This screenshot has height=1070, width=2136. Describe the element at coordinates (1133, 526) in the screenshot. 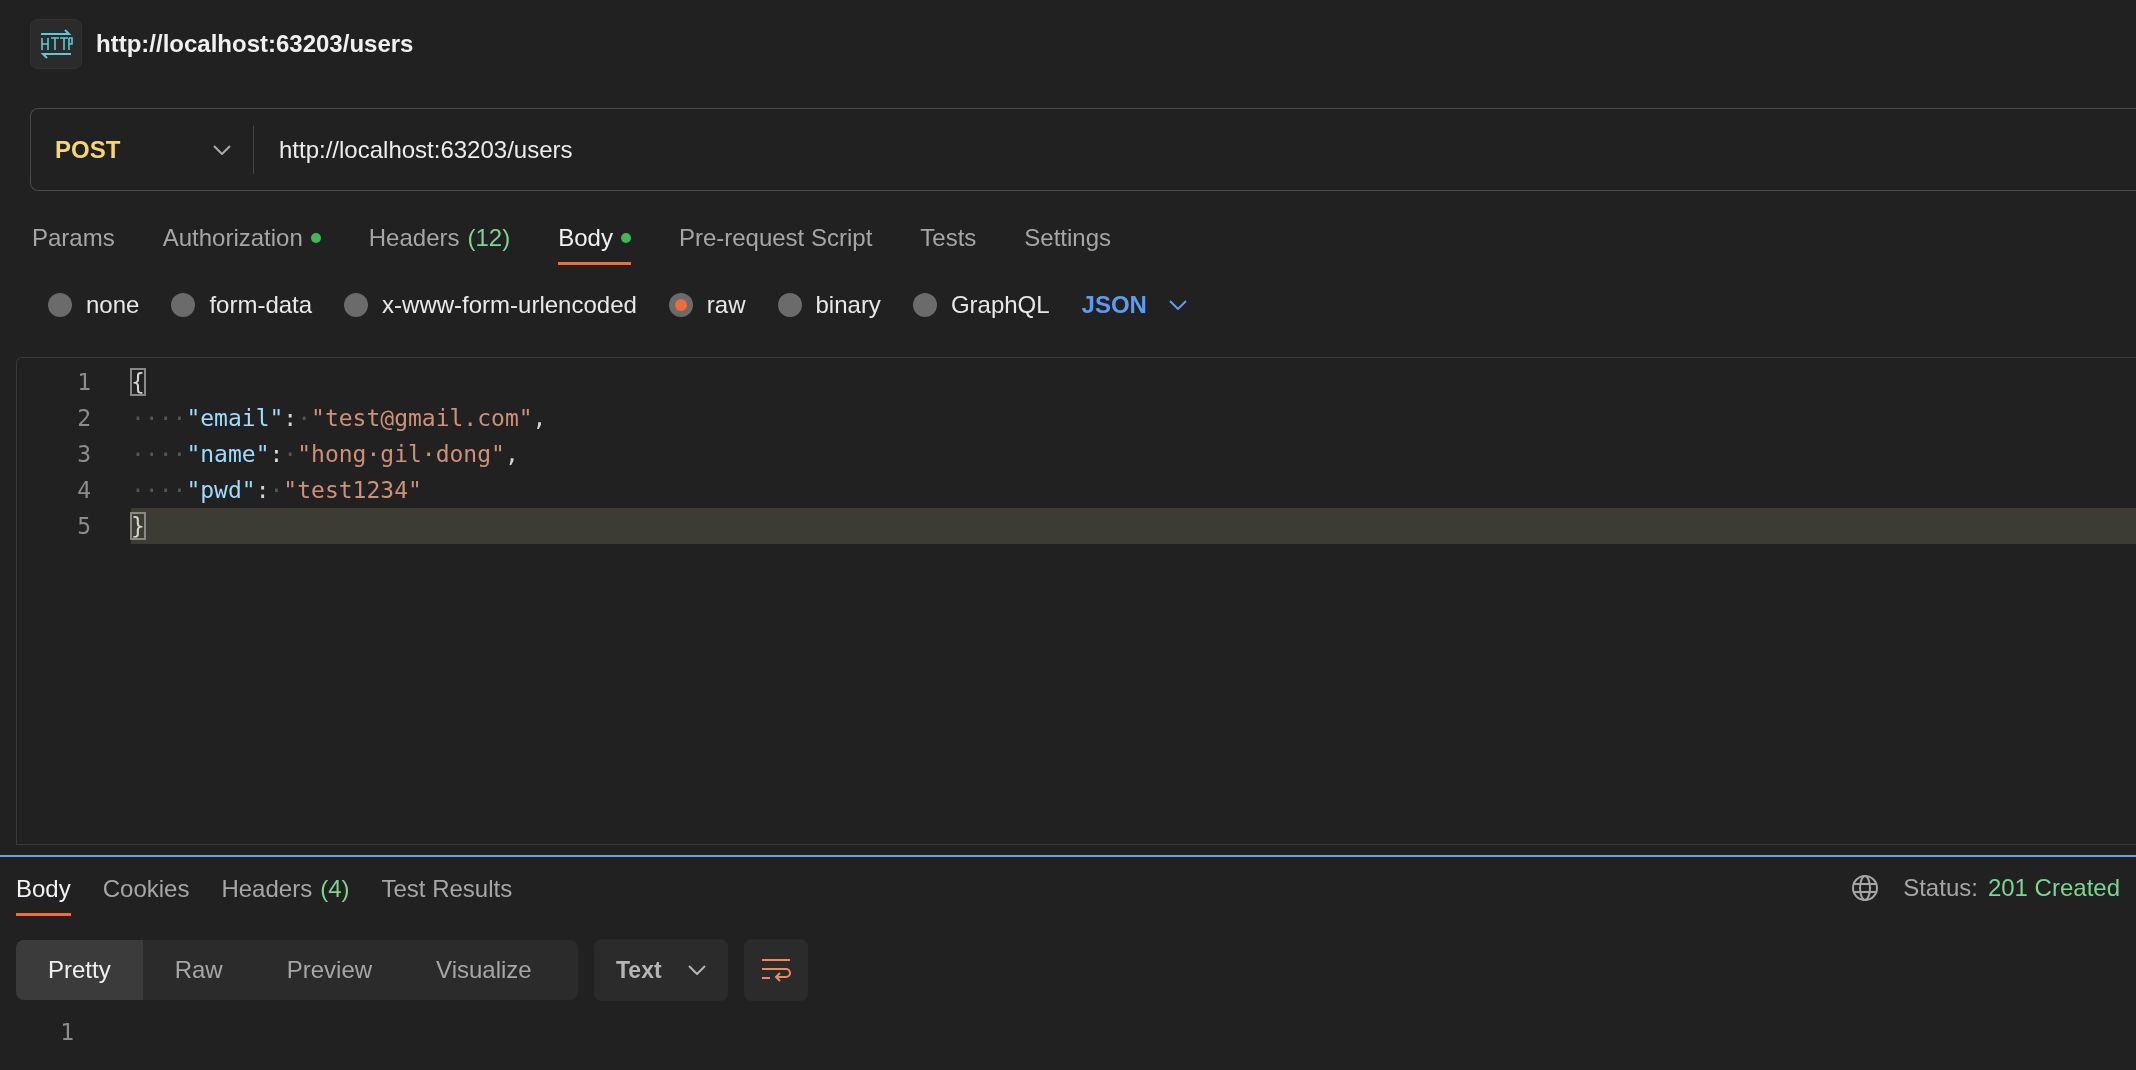

I see `code-text: }` at that location.